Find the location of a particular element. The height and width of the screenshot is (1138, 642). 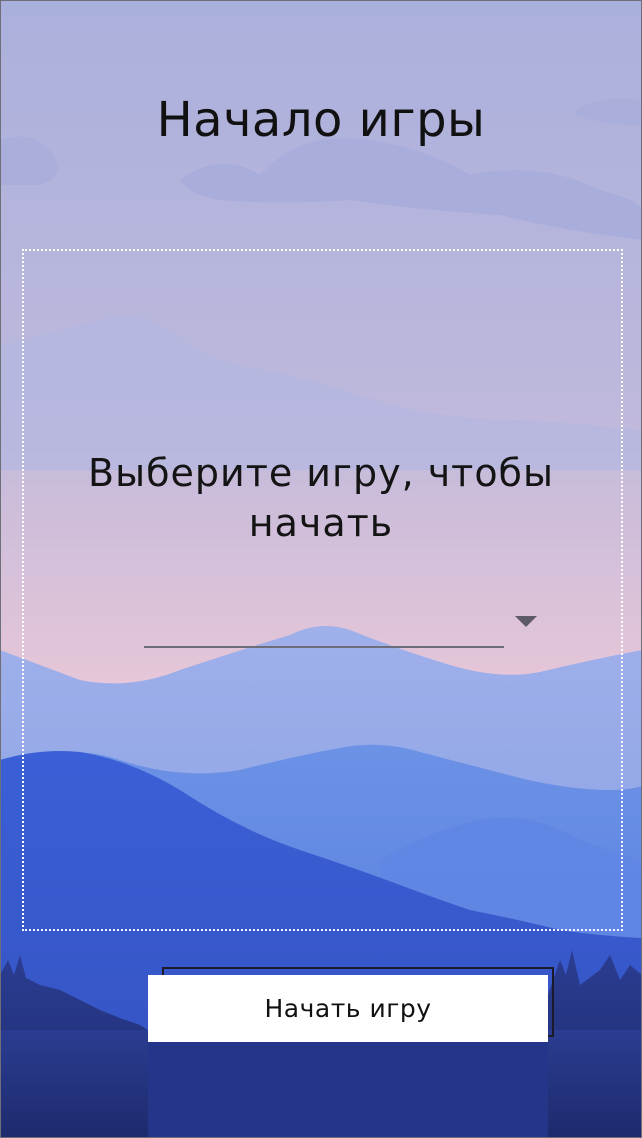

game-select-underline is located at coordinates (324, 647).